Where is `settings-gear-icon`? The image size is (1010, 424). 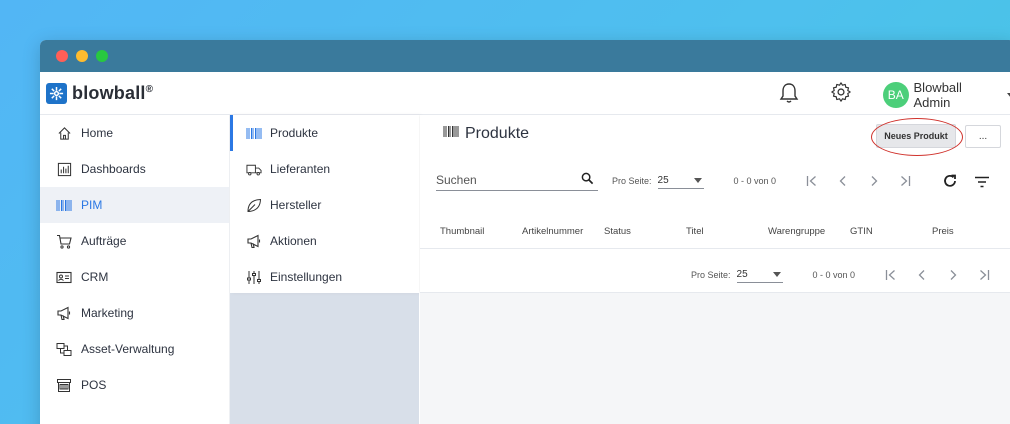 settings-gear-icon is located at coordinates (841, 94).